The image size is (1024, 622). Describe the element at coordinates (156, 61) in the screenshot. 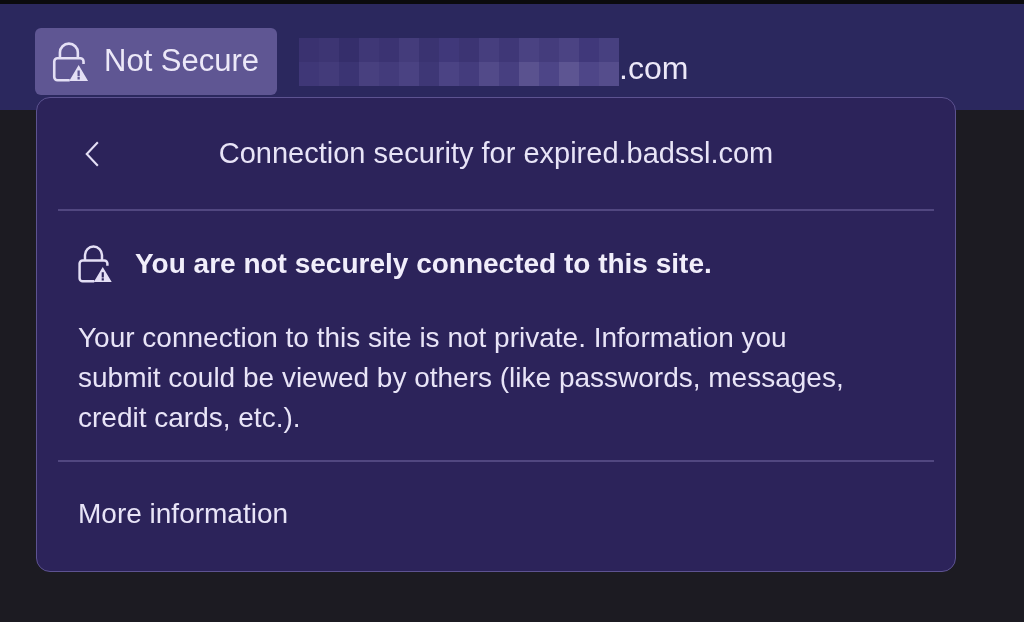

I see `not-secure-button: Not Secure` at that location.